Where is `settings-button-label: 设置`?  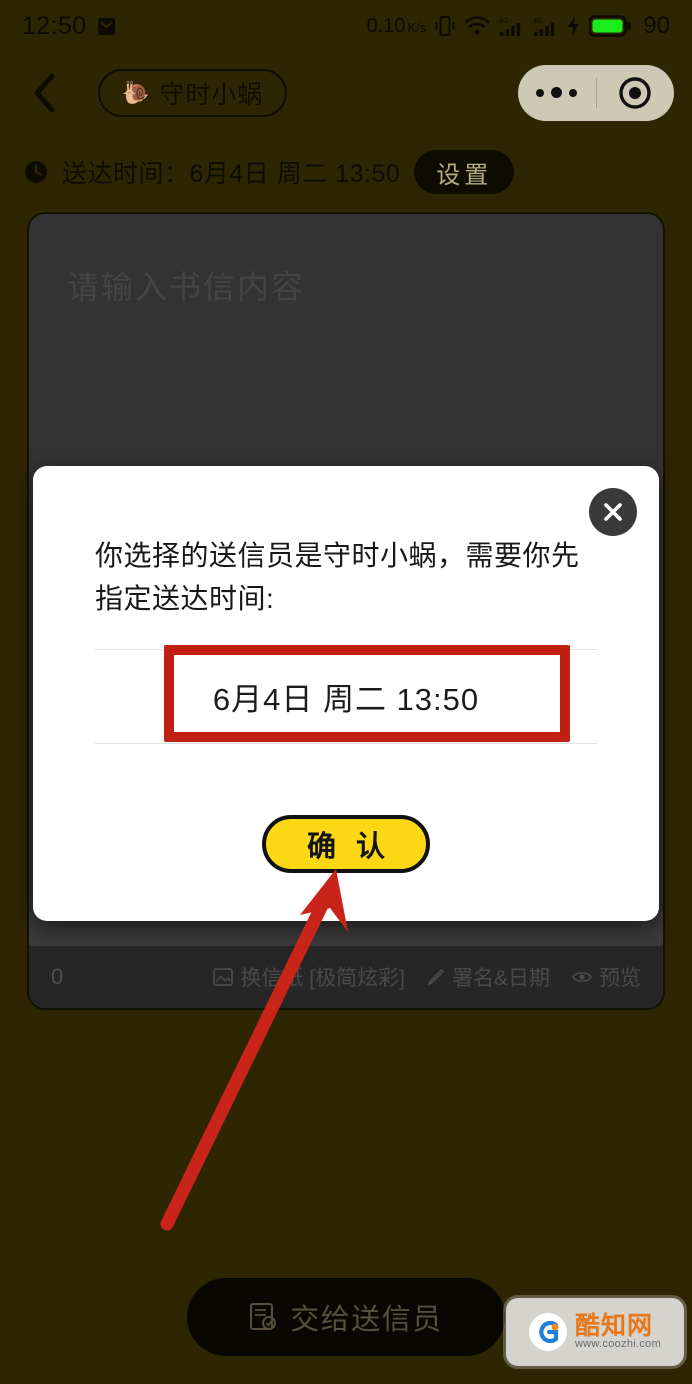 settings-button-label: 设置 is located at coordinates (464, 175).